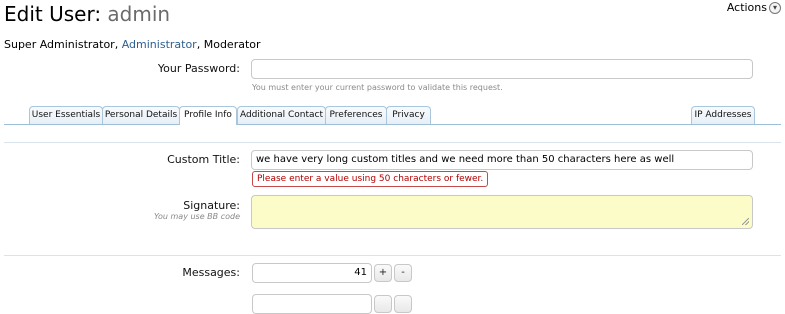  Describe the element at coordinates (196, 216) in the screenshot. I see `signature-hint: You may use BB code` at that location.